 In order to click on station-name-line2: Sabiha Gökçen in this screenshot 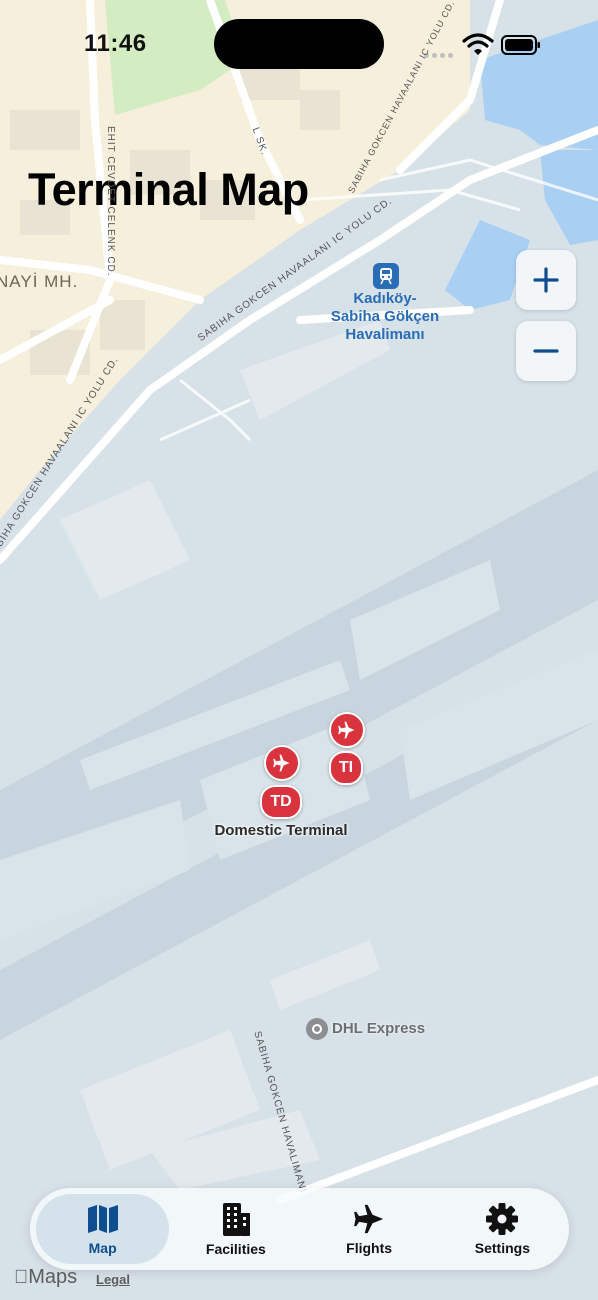, I will do `click(385, 316)`.